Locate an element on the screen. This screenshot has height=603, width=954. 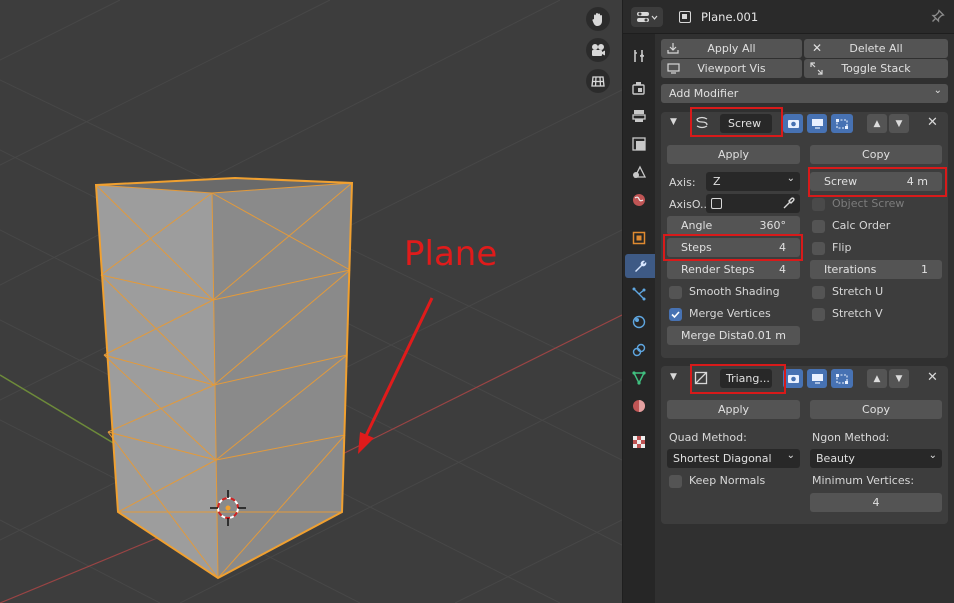
min-vertices-field: 4 is located at coordinates (876, 502).